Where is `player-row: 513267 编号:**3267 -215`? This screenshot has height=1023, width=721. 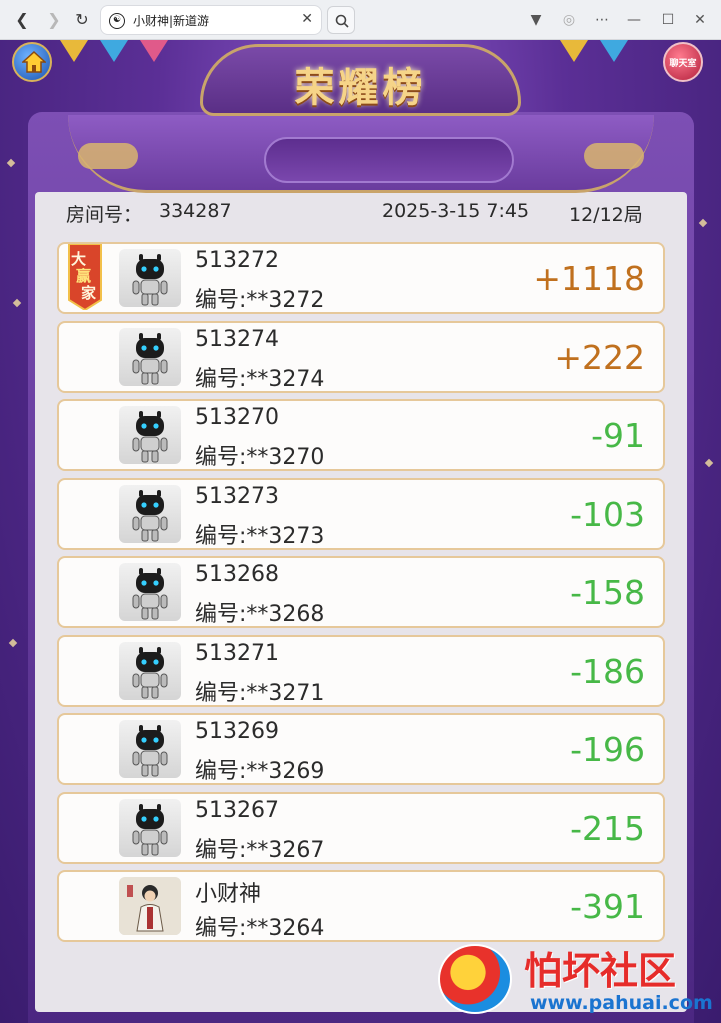
player-row: 513267 编号:**3267 -215 is located at coordinates (361, 827).